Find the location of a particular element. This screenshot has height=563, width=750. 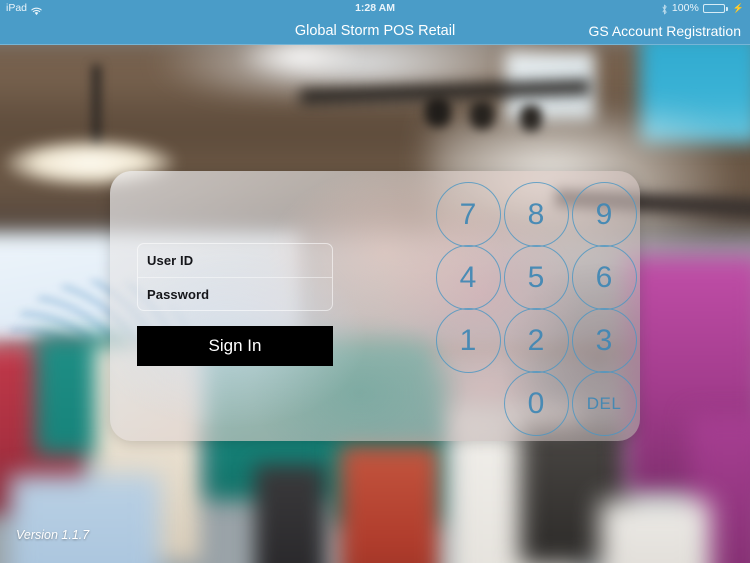

battery-percent-label: 100% is located at coordinates (685, 8).